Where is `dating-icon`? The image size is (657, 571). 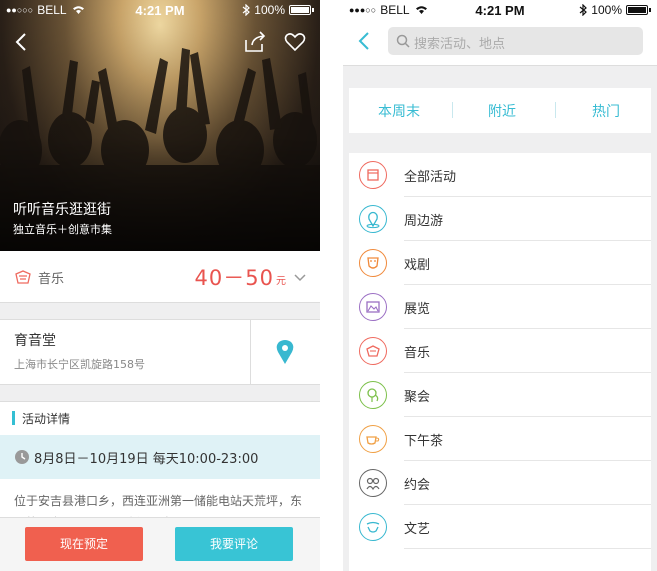 dating-icon is located at coordinates (373, 483).